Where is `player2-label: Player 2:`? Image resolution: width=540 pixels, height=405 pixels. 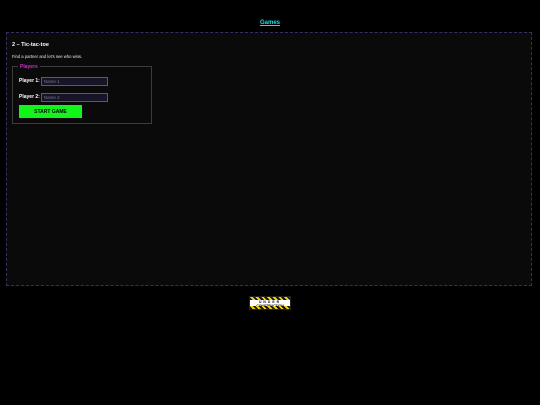 player2-label: Player 2: is located at coordinates (29, 97).